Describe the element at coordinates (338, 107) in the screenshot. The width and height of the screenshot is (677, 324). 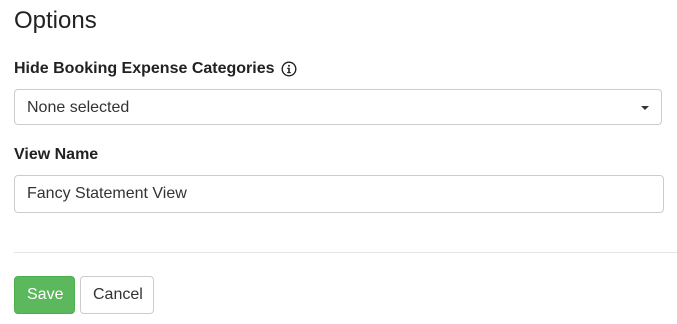
I see `expense-categories-select: None selected` at that location.